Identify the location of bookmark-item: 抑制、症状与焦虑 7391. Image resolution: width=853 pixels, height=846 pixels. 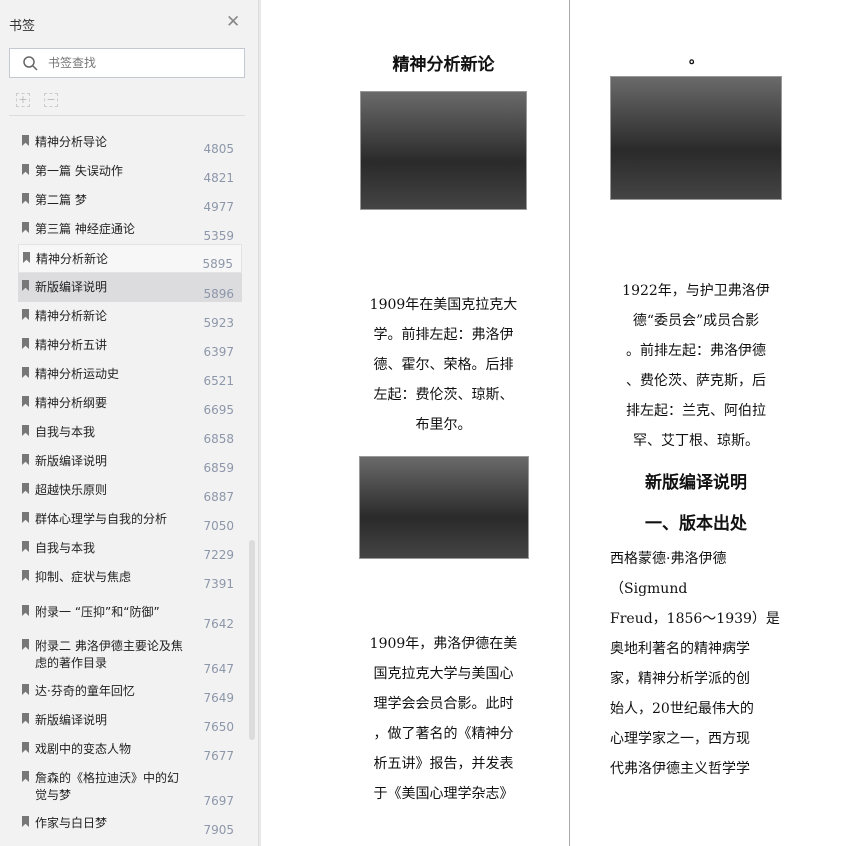
(130, 577).